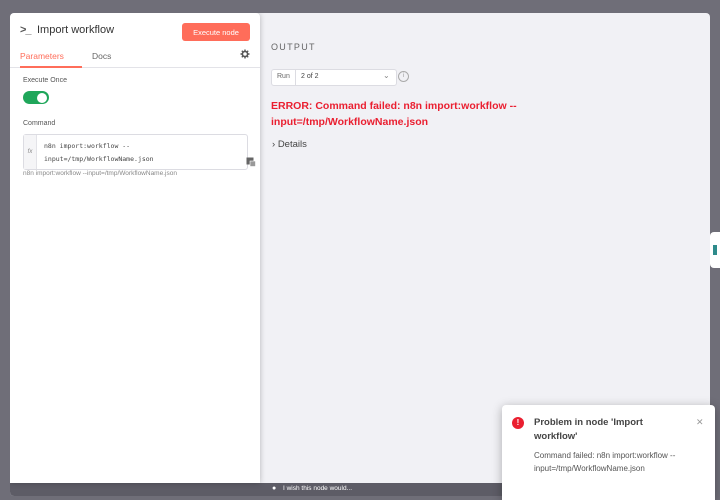  What do you see at coordinates (403, 76) in the screenshot?
I see `info-icon: i` at bounding box center [403, 76].